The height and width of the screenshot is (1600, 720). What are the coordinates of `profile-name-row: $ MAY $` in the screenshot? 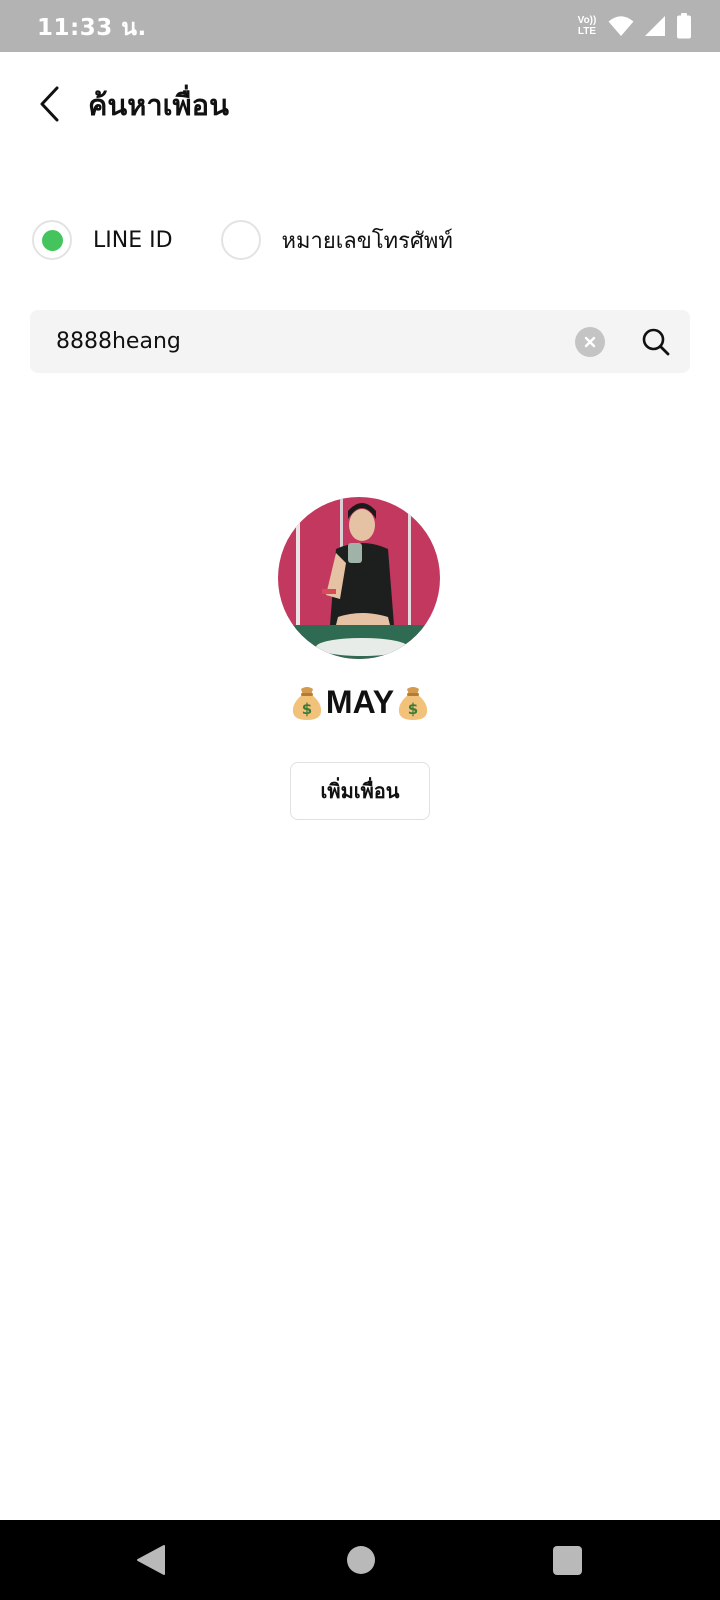 It's located at (360, 702).